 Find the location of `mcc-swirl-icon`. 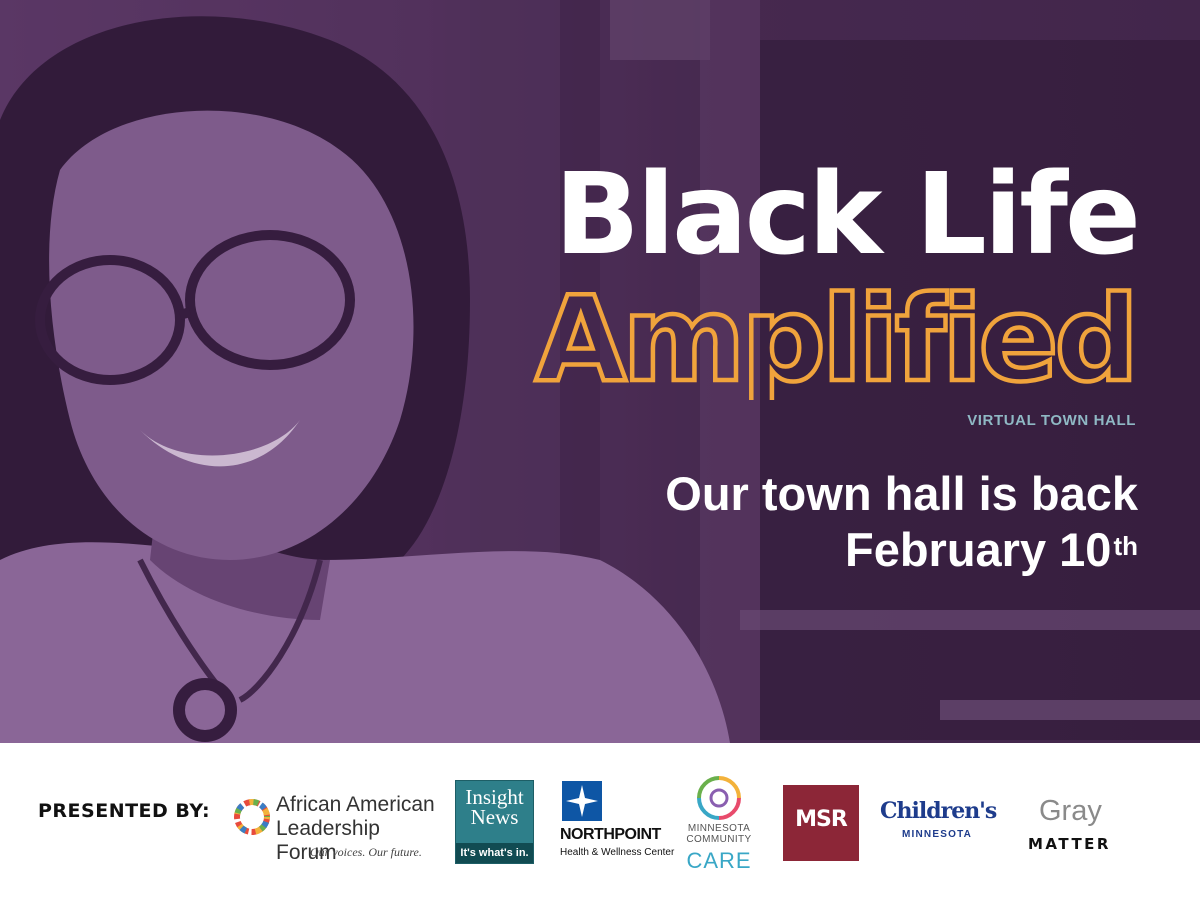

mcc-swirl-icon is located at coordinates (719, 798).